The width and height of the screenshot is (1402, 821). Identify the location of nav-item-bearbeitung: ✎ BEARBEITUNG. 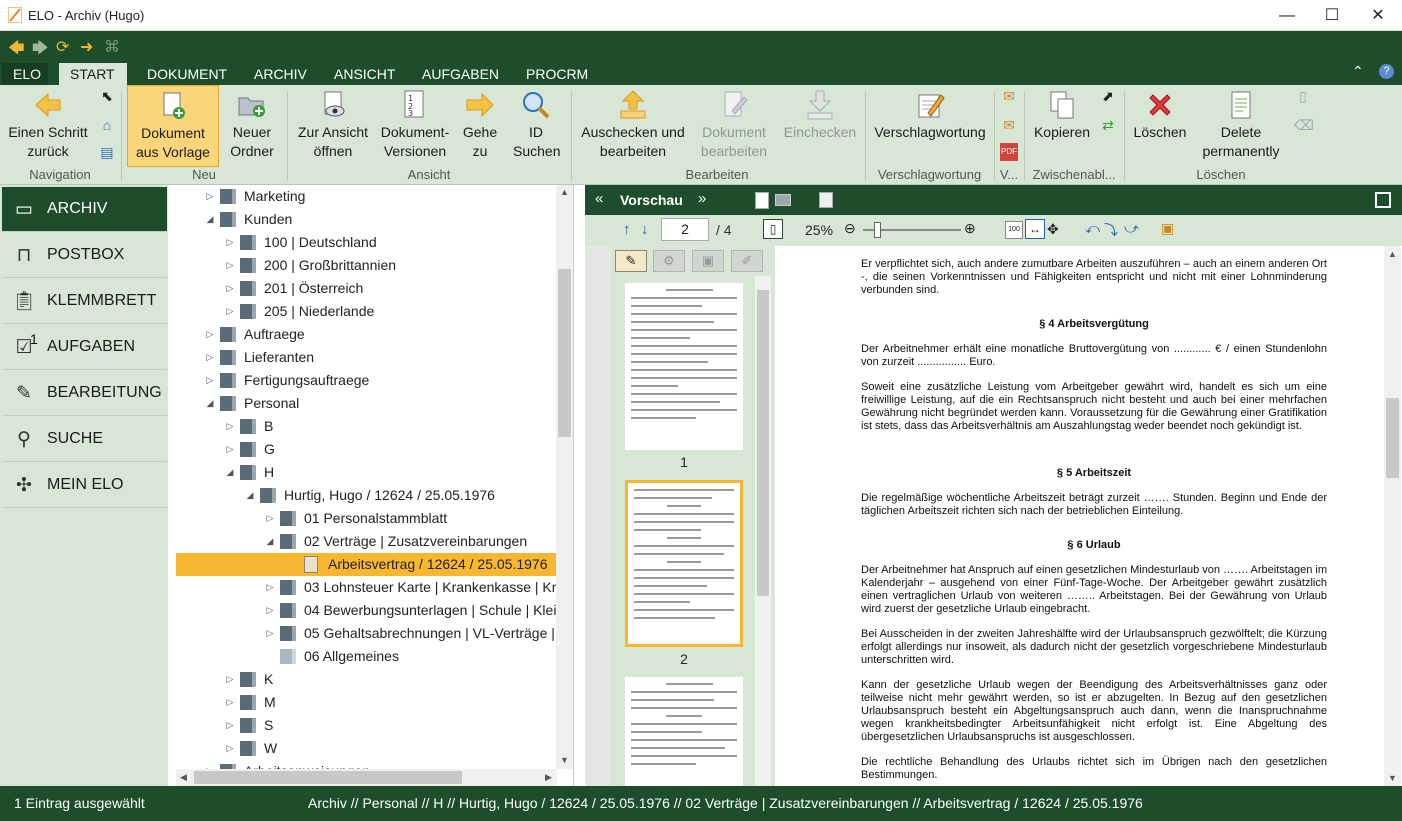
(84, 393).